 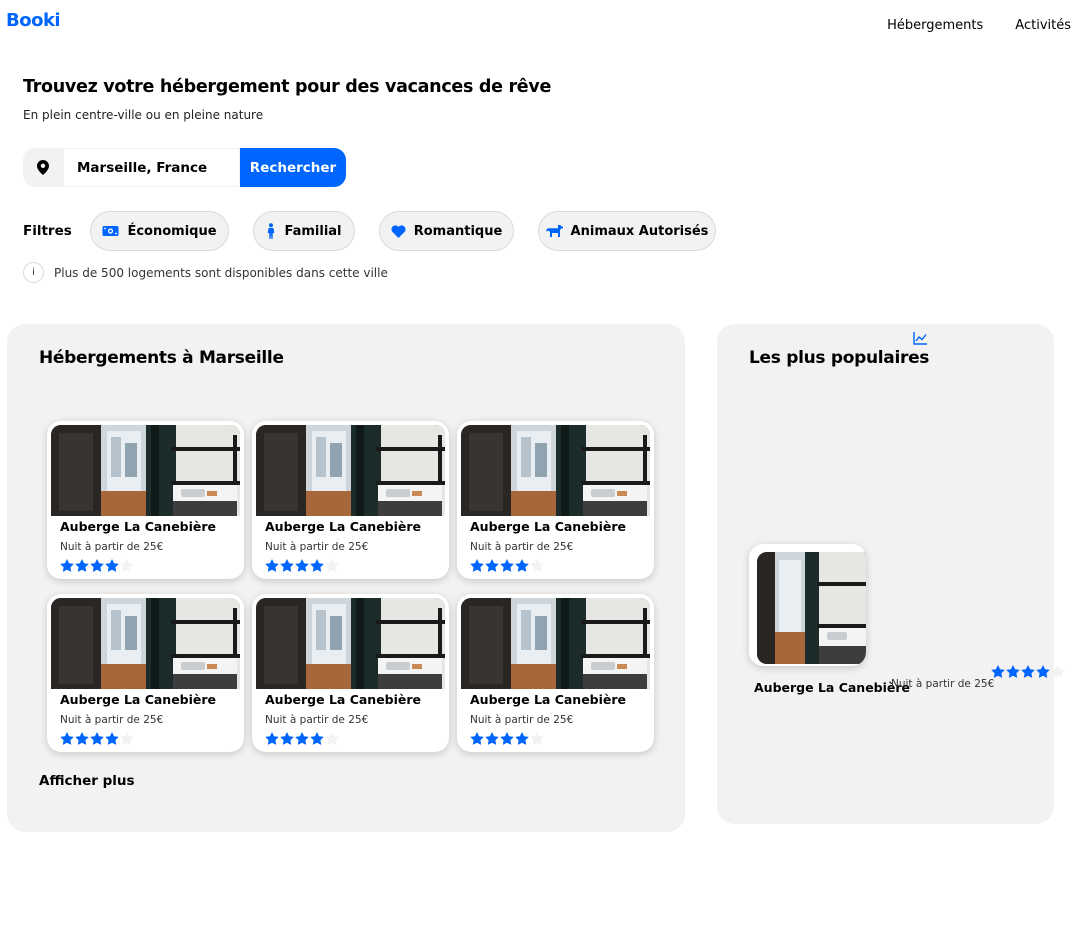 What do you see at coordinates (832, 687) in the screenshot?
I see `popular-card-name: Auberge La Canebière` at bounding box center [832, 687].